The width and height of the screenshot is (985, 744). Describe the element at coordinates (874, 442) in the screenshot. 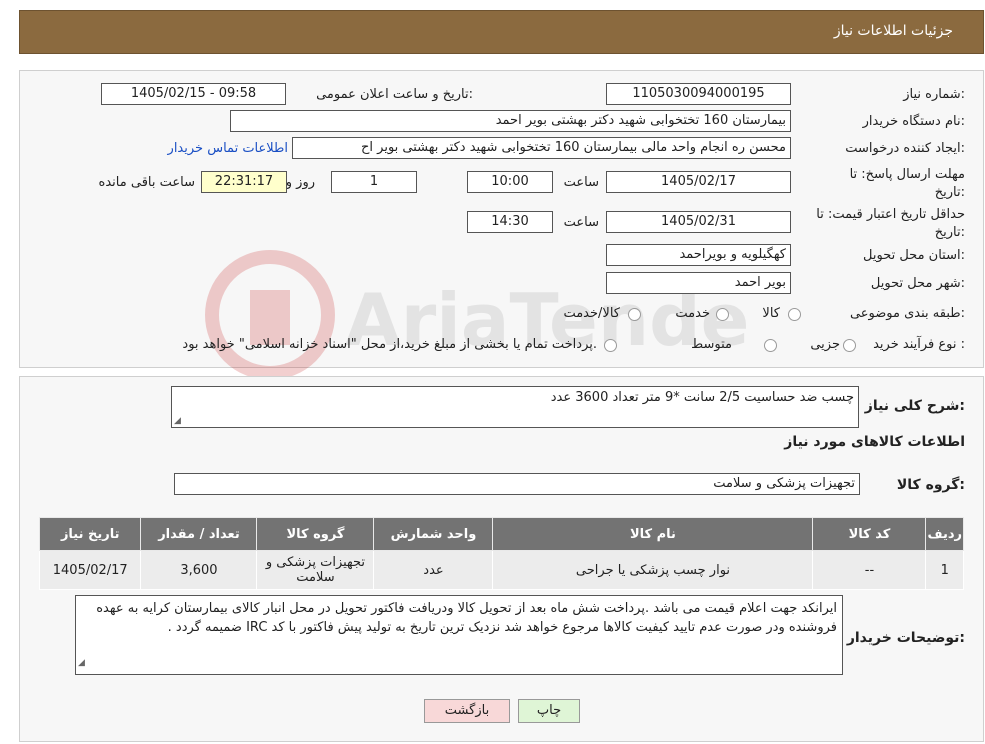

I see `goods-info-title: اطلاعات کالاهای مورد نیاز` at that location.